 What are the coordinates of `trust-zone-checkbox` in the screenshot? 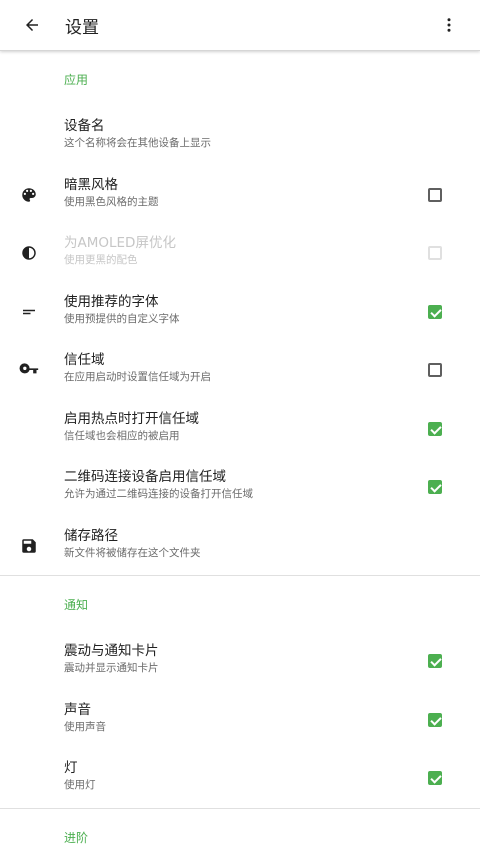 It's located at (435, 370).